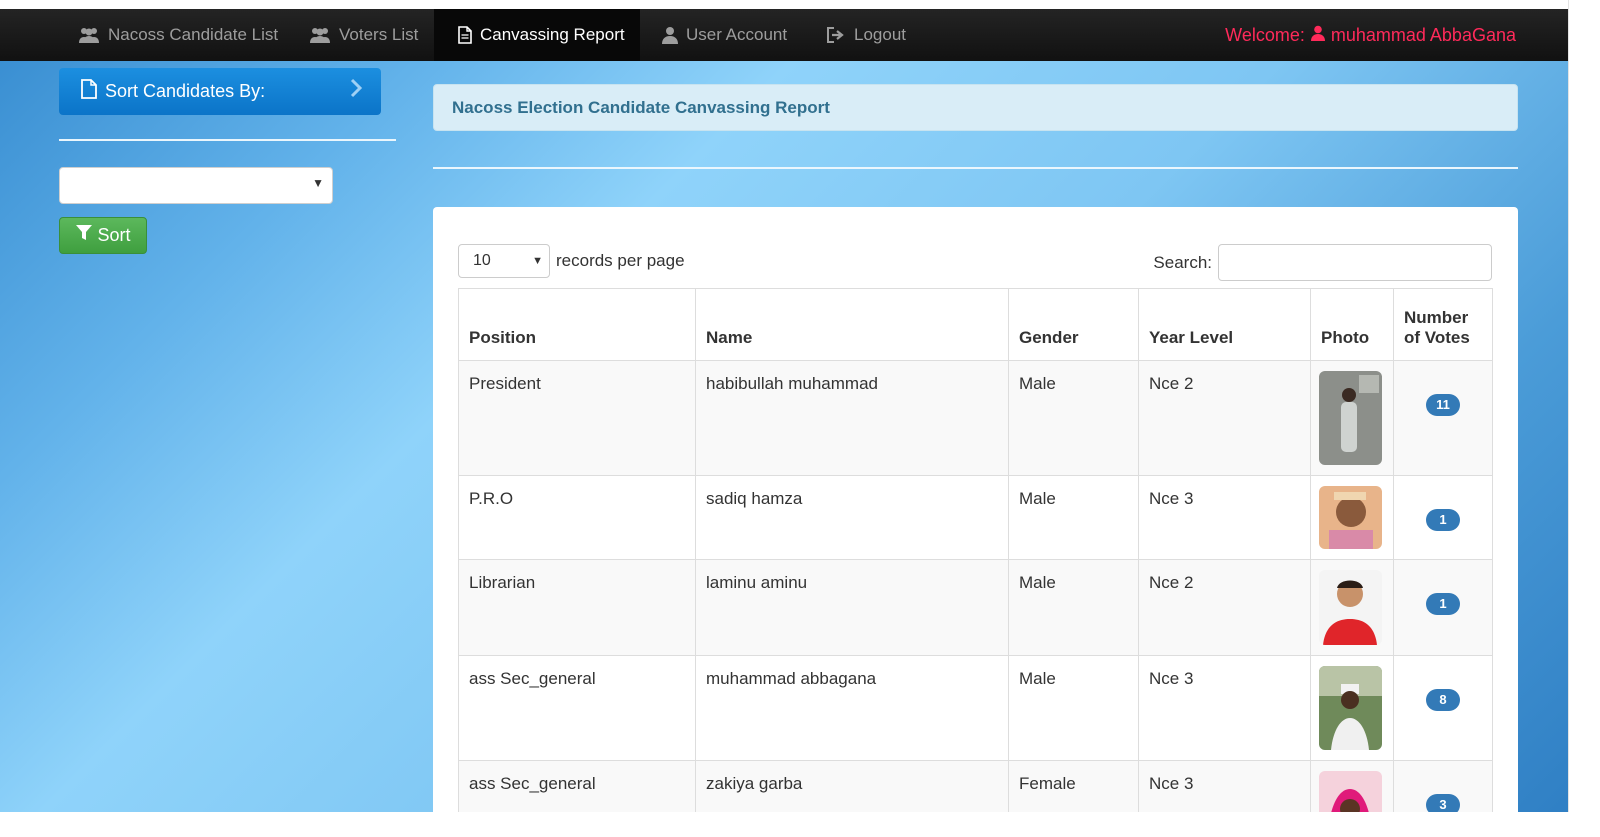  I want to click on nav-logout: Logout, so click(866, 35).